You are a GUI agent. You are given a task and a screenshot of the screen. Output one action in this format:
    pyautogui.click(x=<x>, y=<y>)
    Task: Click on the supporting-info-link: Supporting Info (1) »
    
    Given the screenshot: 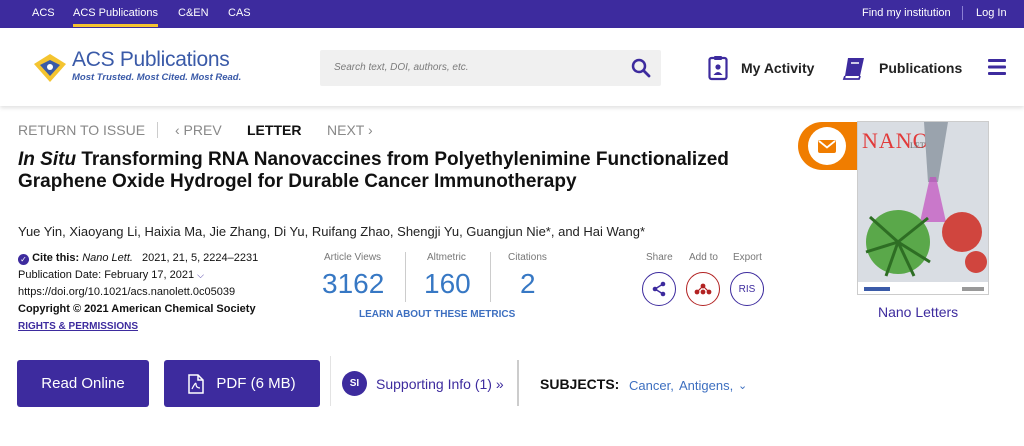 What is the action you would take?
    pyautogui.click(x=440, y=384)
    